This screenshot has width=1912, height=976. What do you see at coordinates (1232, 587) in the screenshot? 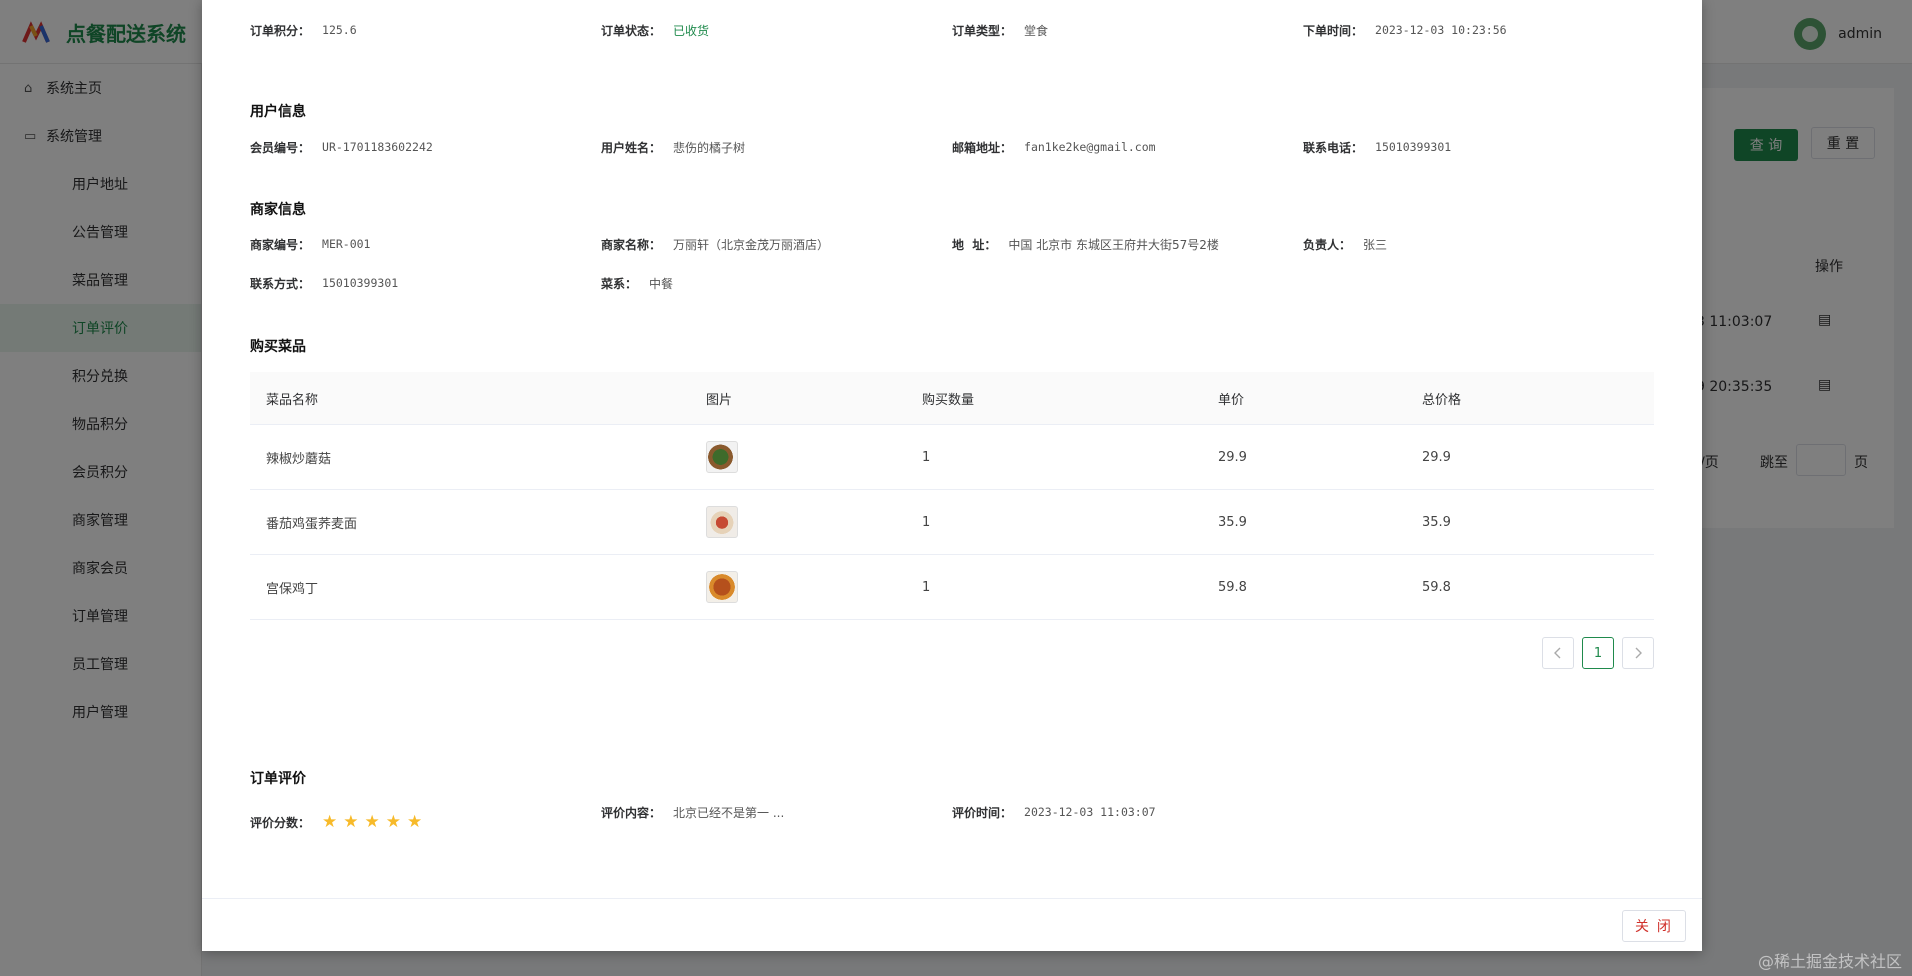
I see `dish-price: 59.8` at bounding box center [1232, 587].